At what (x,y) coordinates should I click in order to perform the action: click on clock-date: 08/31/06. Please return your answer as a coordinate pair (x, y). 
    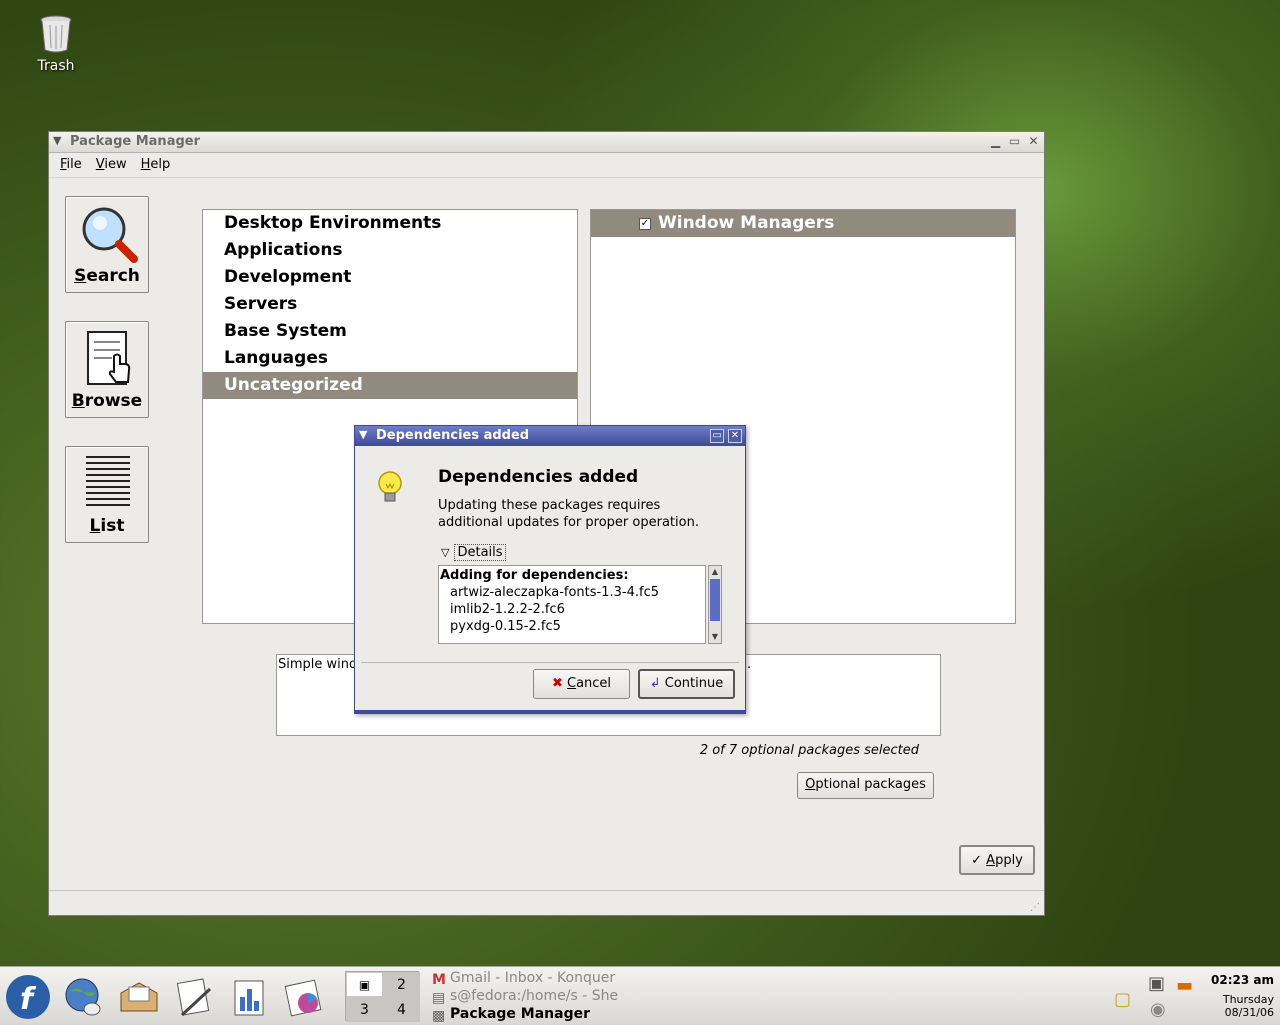
    Looking at the image, I should click on (1249, 1012).